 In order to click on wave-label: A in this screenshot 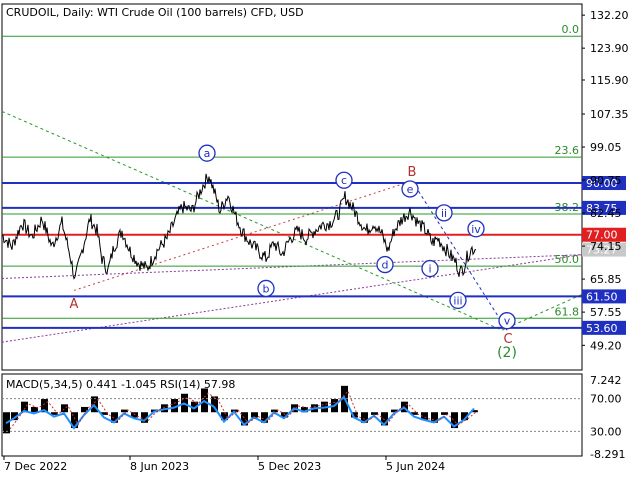, I will do `click(74, 304)`.